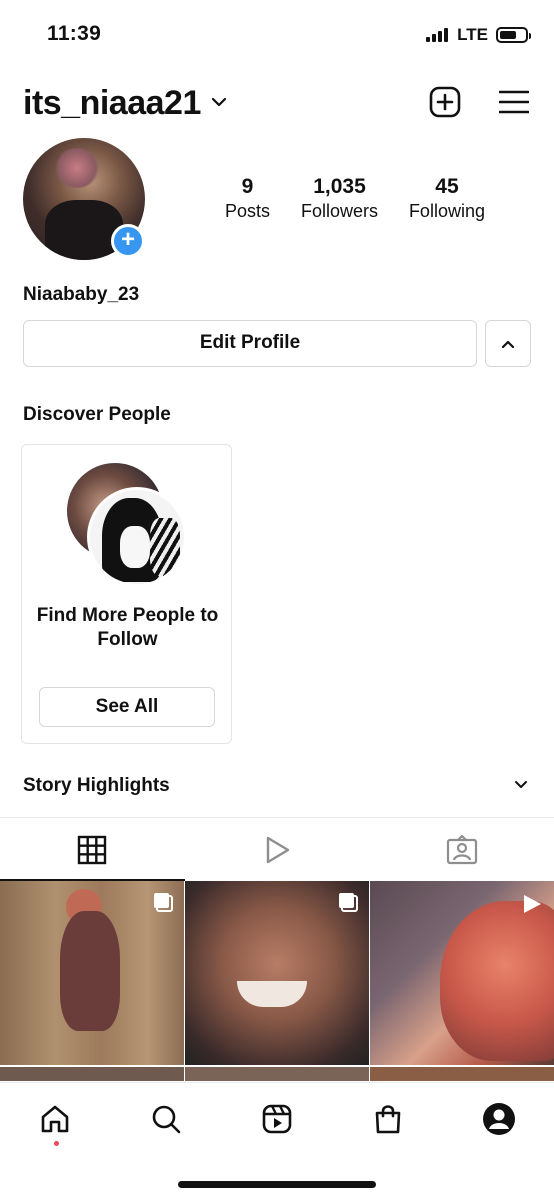 This screenshot has width=554, height=1200. I want to click on home-icon, so click(55, 1119).